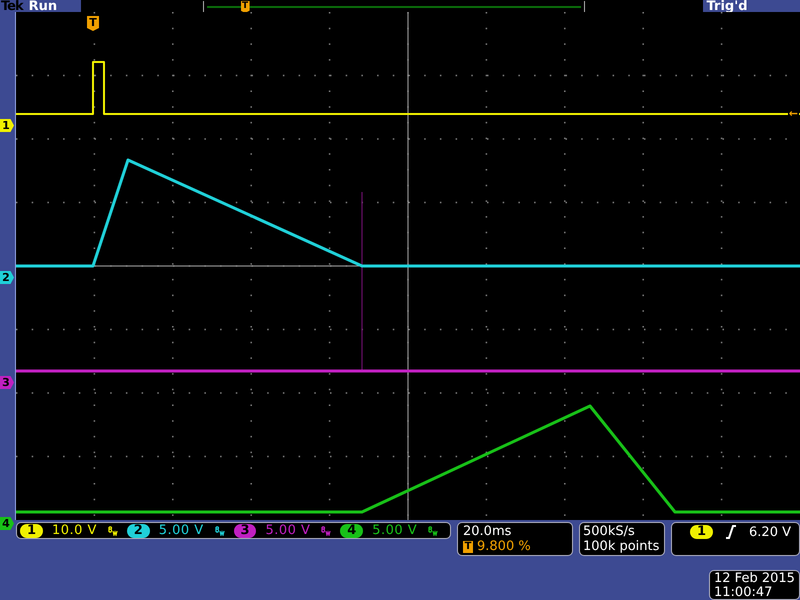 The image size is (800, 600). I want to click on trigger-position: 9.800 %, so click(504, 546).